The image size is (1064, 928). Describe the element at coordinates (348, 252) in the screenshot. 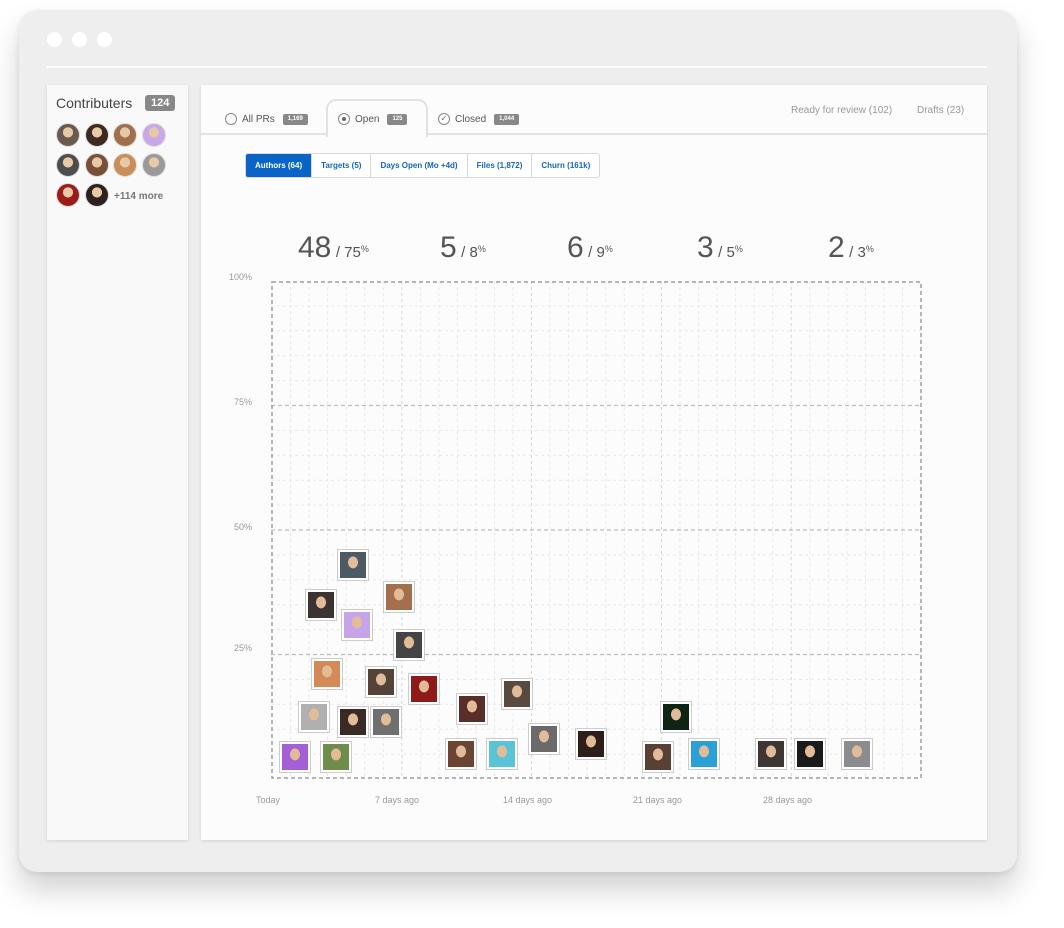

I see `stat-percent: / 75` at that location.